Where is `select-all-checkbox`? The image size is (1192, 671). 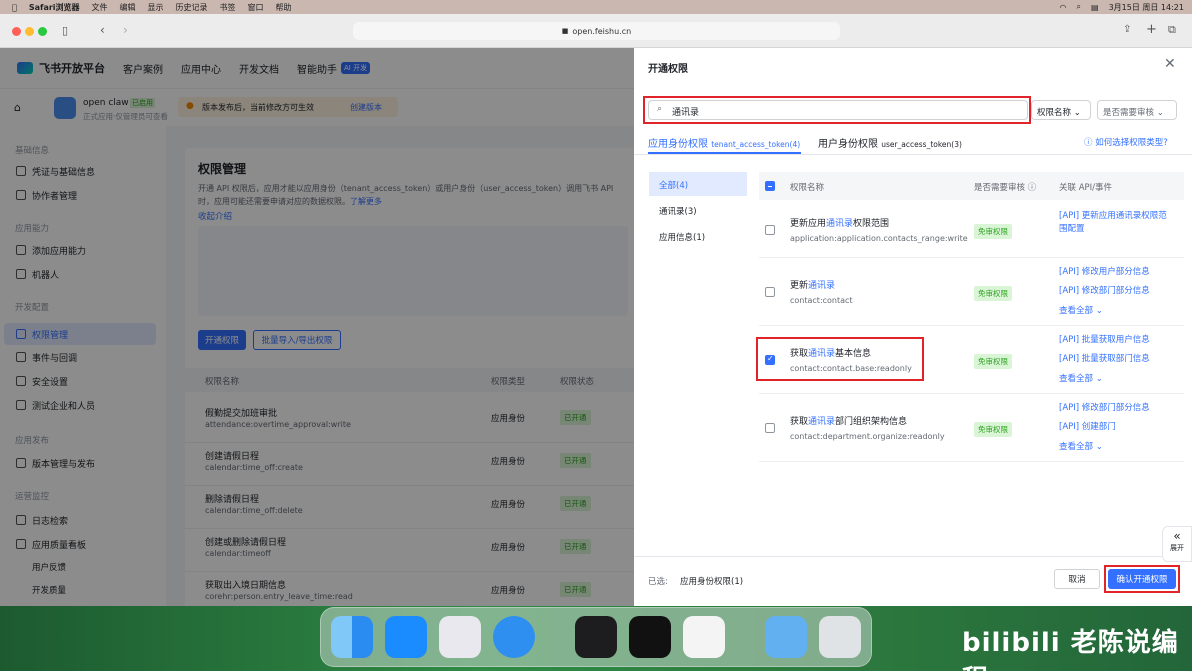 select-all-checkbox is located at coordinates (770, 186).